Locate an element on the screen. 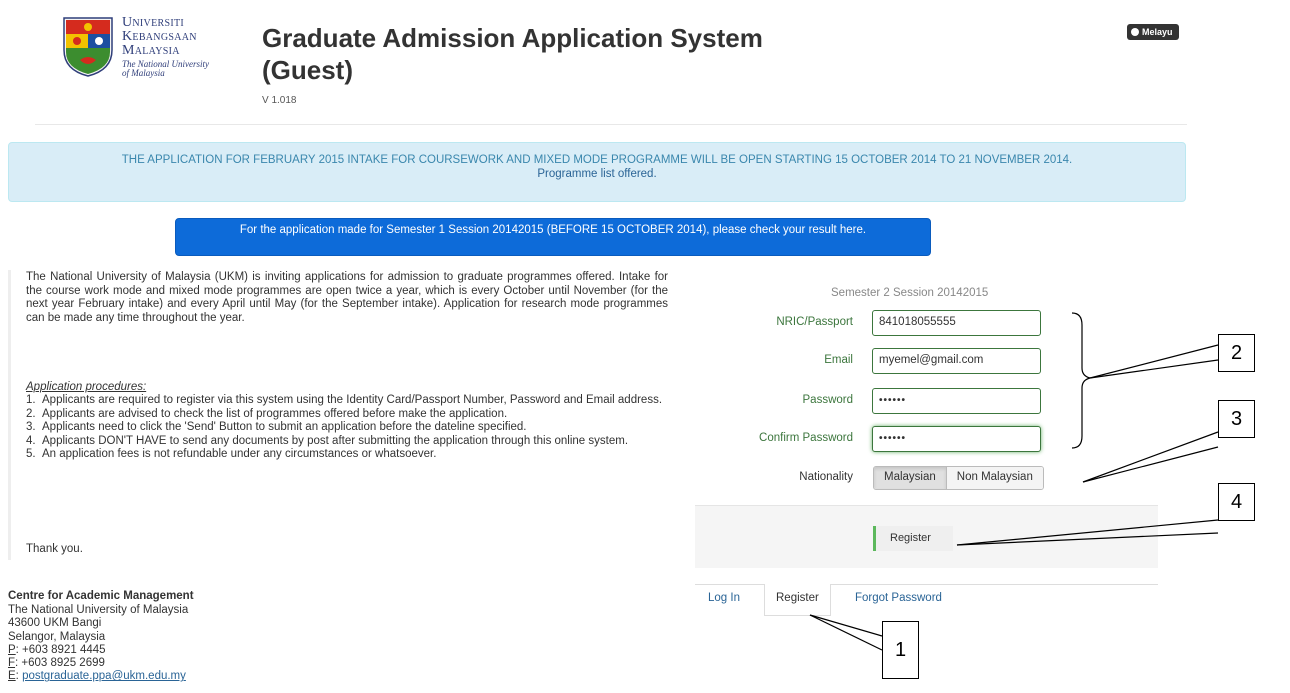 This screenshot has height=693, width=1290. confirm-password-label: Confirm Password is located at coordinates (806, 438).